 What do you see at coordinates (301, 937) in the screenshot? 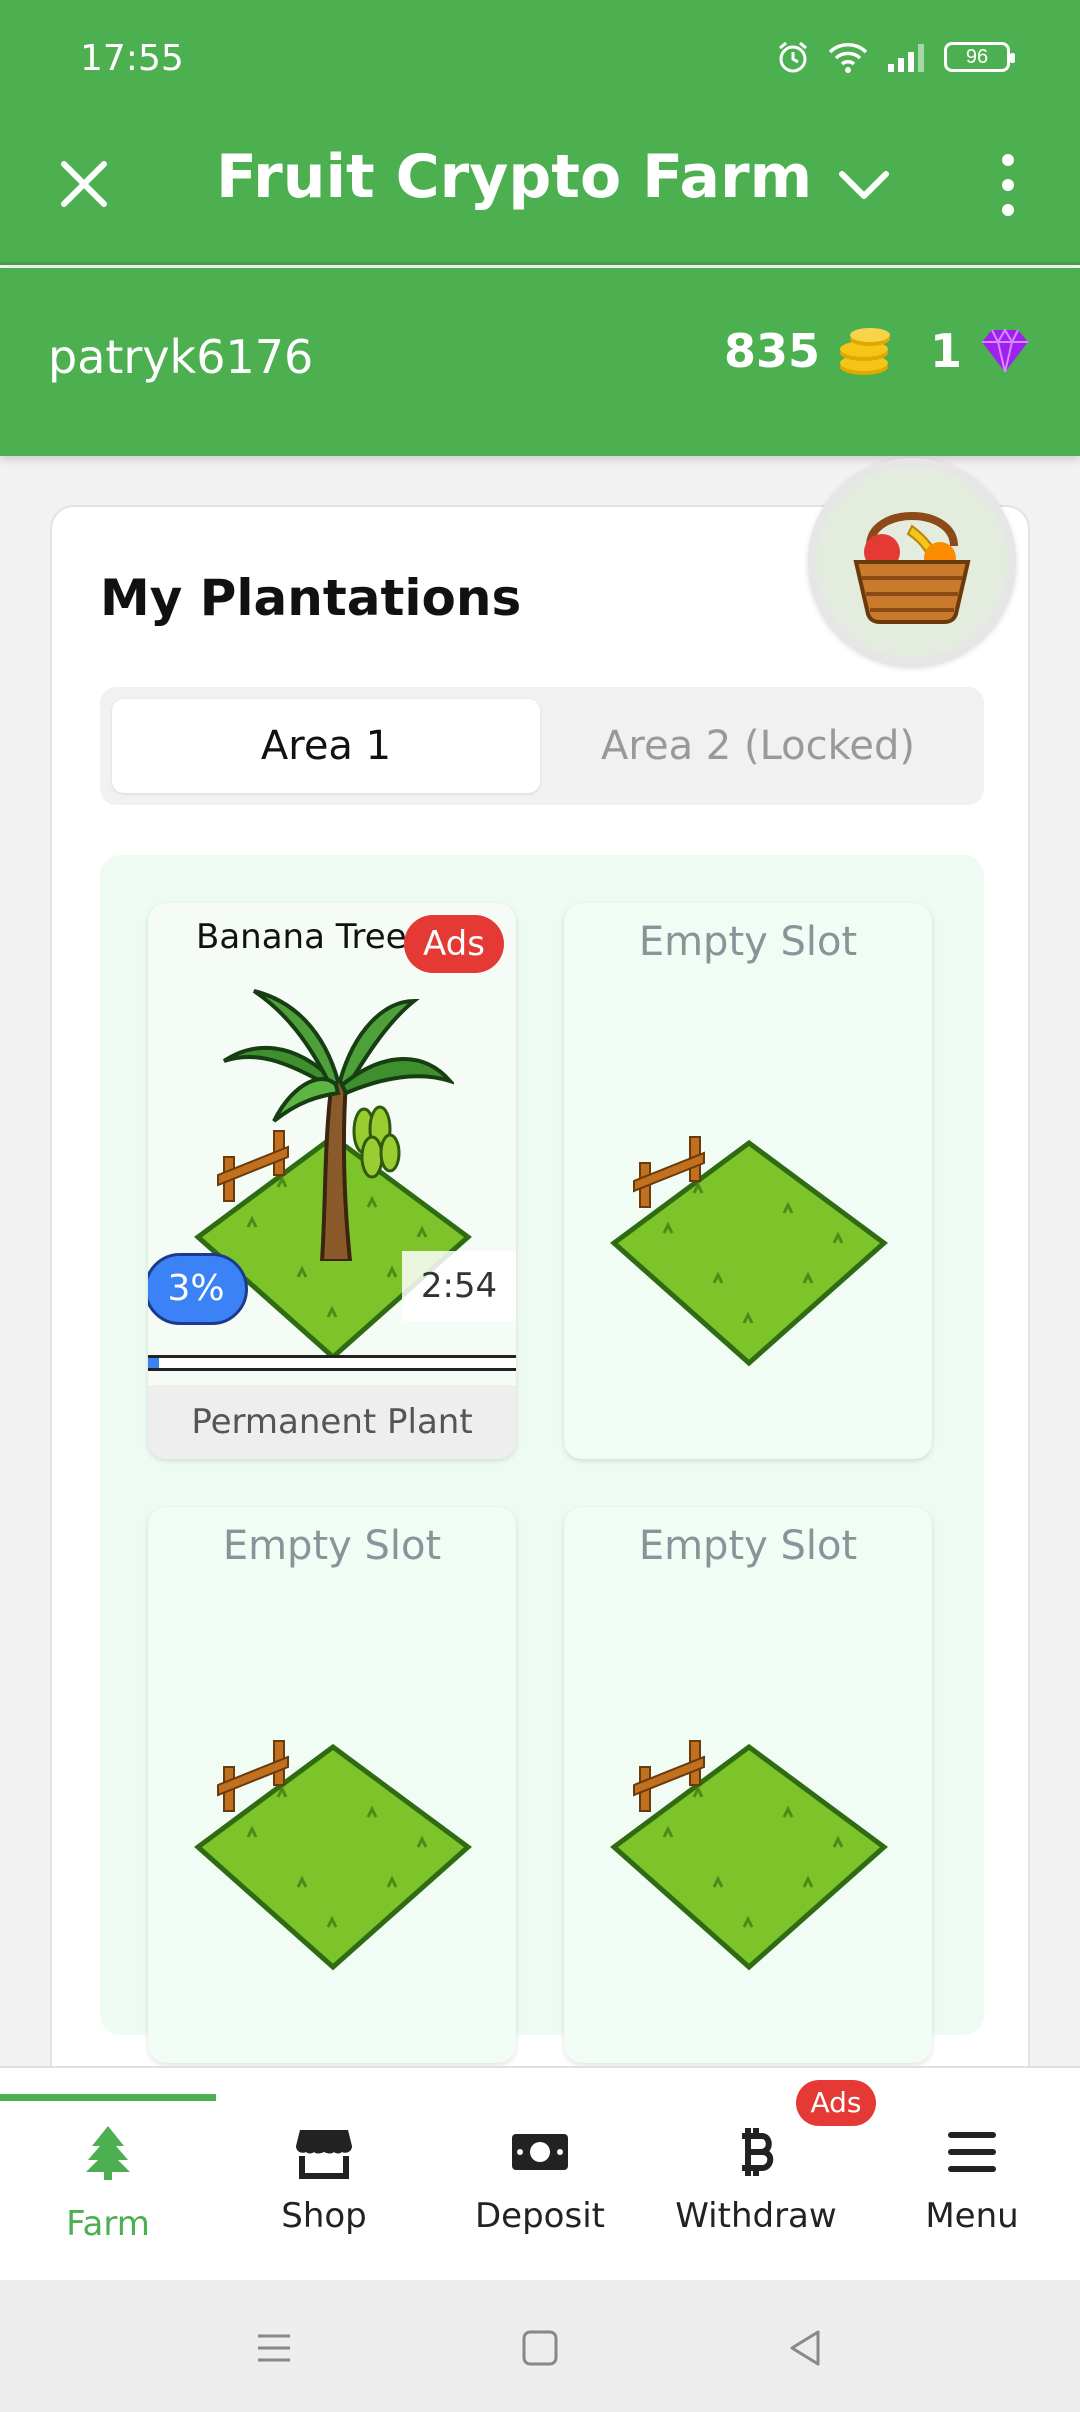
I see `plant-name: Banana Tree` at bounding box center [301, 937].